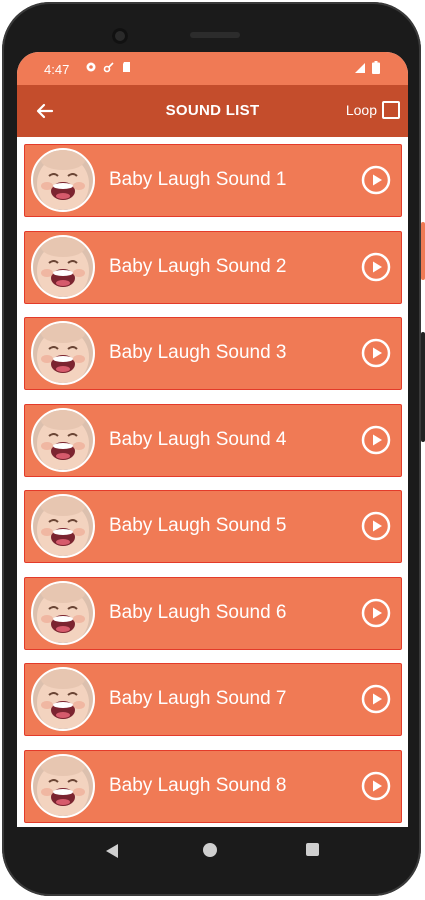 Image resolution: width=425 pixels, height=900 pixels. What do you see at coordinates (198, 179) in the screenshot?
I see `sound-title: Baby Laugh Sound 1` at bounding box center [198, 179].